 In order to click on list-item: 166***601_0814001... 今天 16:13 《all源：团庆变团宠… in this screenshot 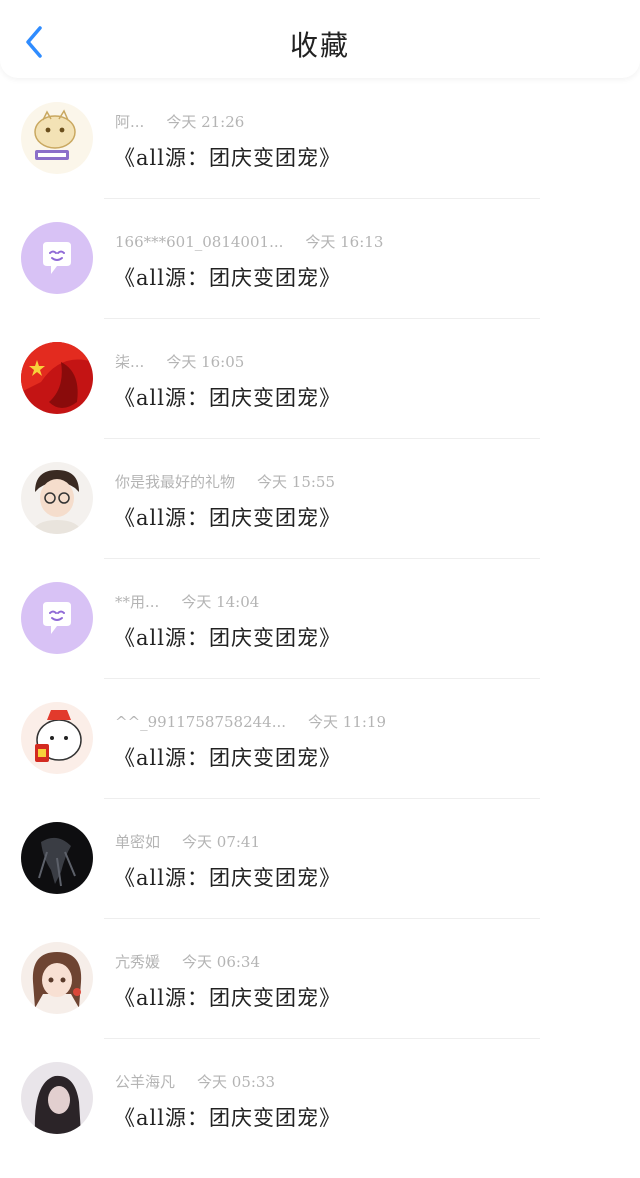, I will do `click(320, 278)`.